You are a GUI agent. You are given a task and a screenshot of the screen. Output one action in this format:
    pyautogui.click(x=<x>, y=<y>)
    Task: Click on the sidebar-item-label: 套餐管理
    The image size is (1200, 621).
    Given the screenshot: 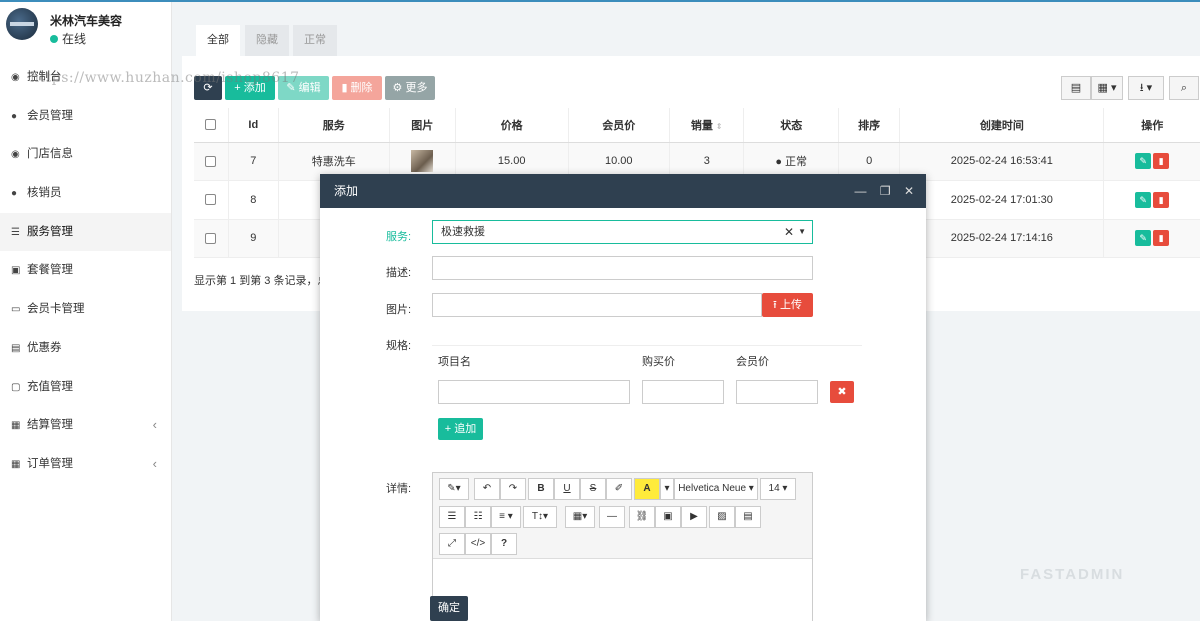 What is the action you would take?
    pyautogui.click(x=50, y=270)
    